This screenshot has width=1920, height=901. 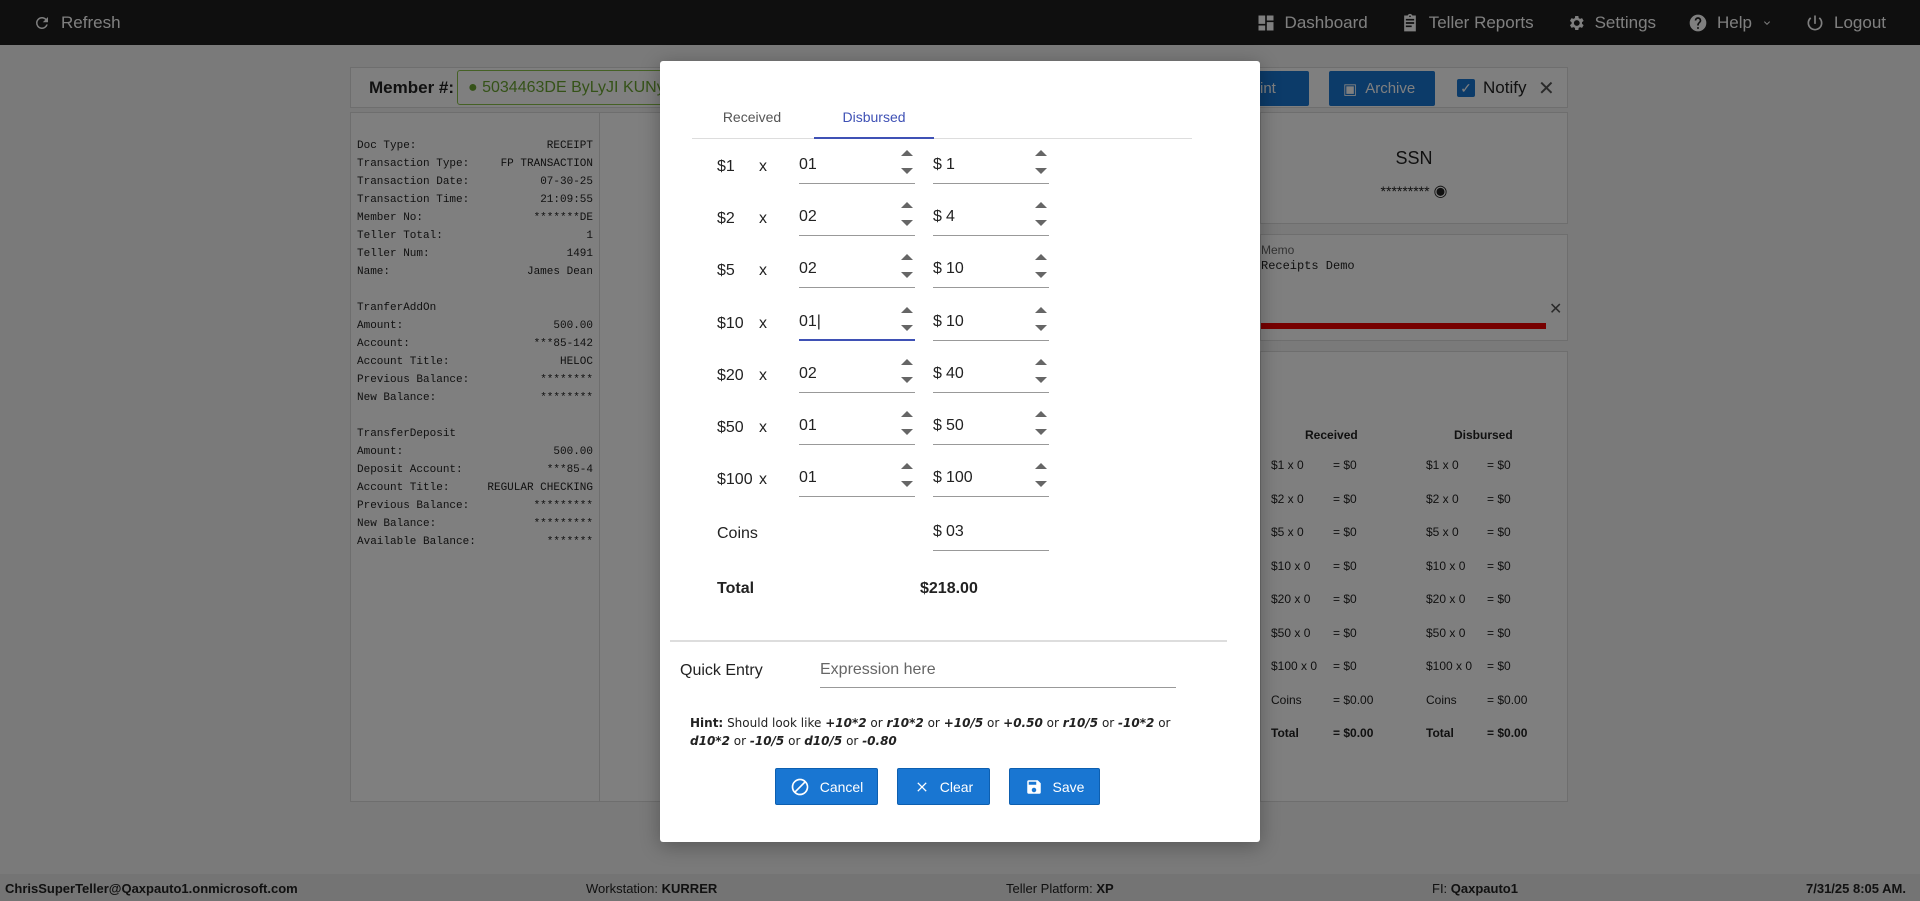 I want to click on cancel-button: Cancel, so click(x=826, y=786).